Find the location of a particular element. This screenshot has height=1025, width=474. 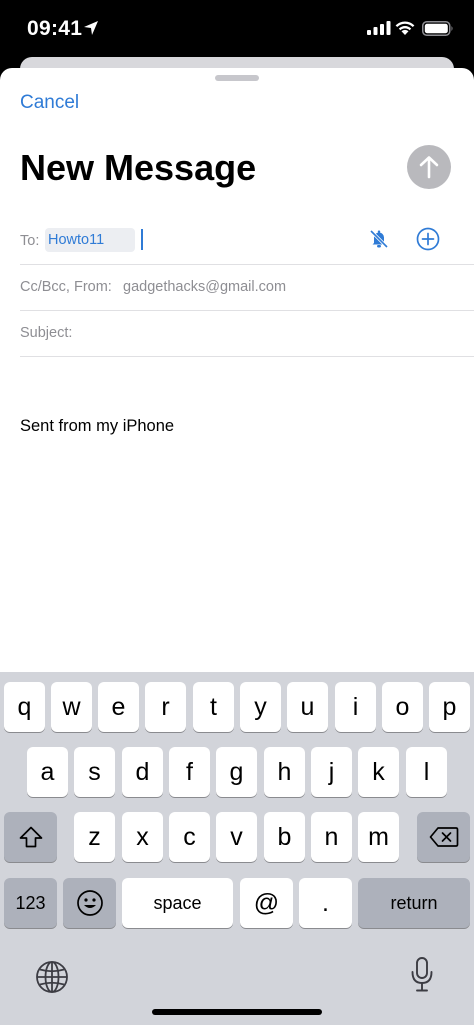

plus-circle-icon is located at coordinates (428, 239).